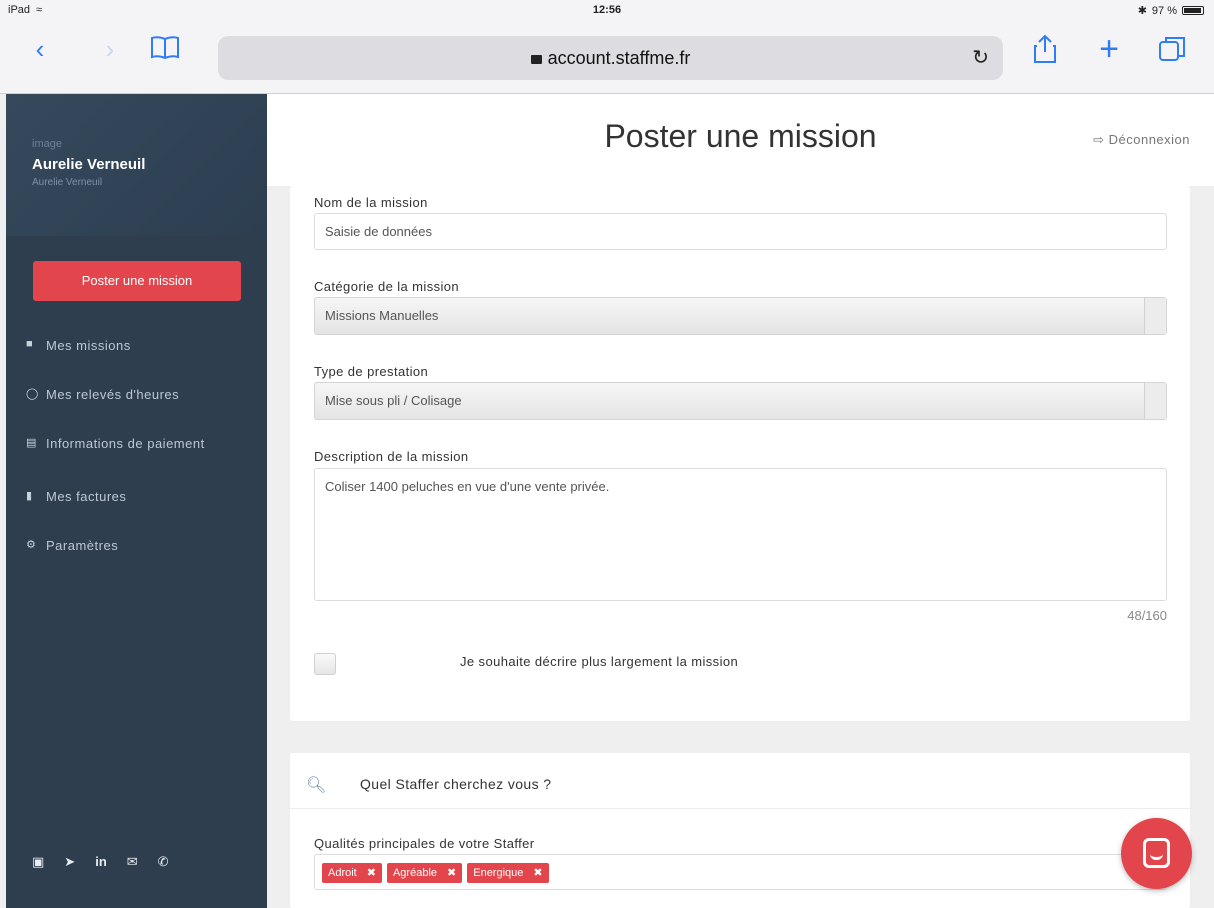 Image resolution: width=1214 pixels, height=908 pixels. Describe the element at coordinates (32, 394) in the screenshot. I see `clock-icon: ◯` at that location.